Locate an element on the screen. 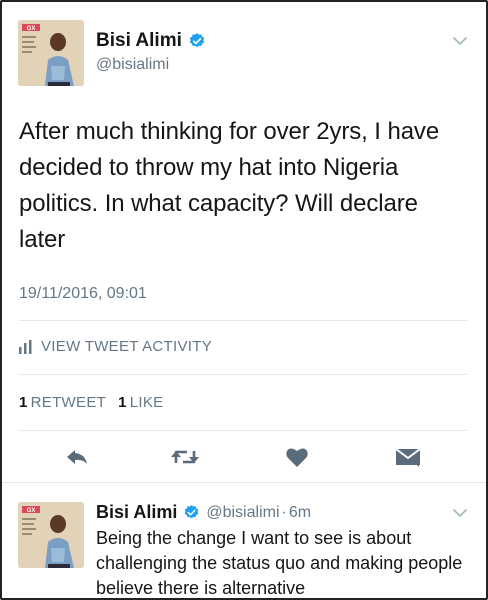  tweet-actions is located at coordinates (244, 459).